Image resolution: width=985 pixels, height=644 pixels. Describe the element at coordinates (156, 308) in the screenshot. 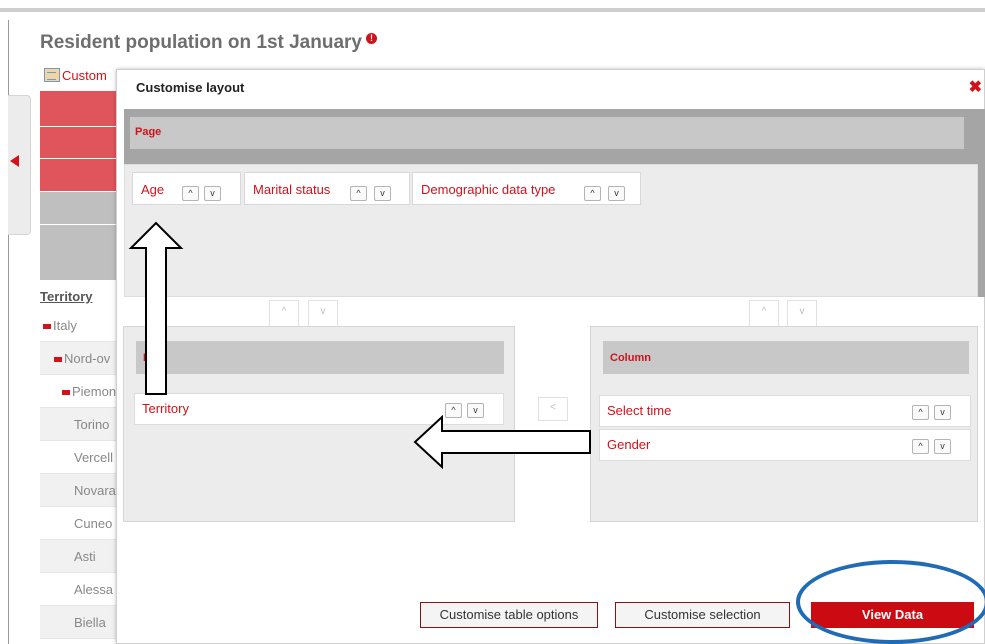

I see `up-arrow-annotation` at that location.